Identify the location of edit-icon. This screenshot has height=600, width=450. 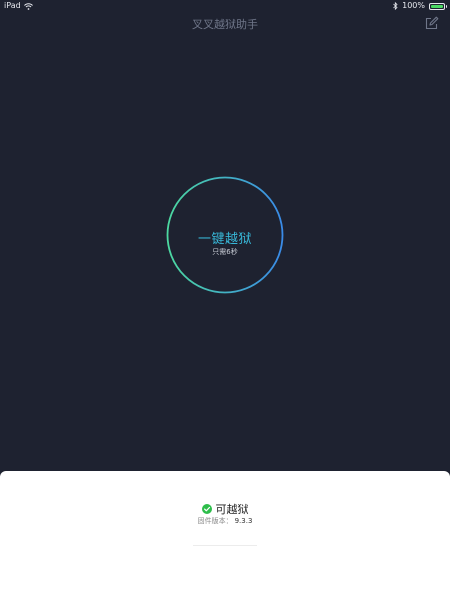
(431, 23).